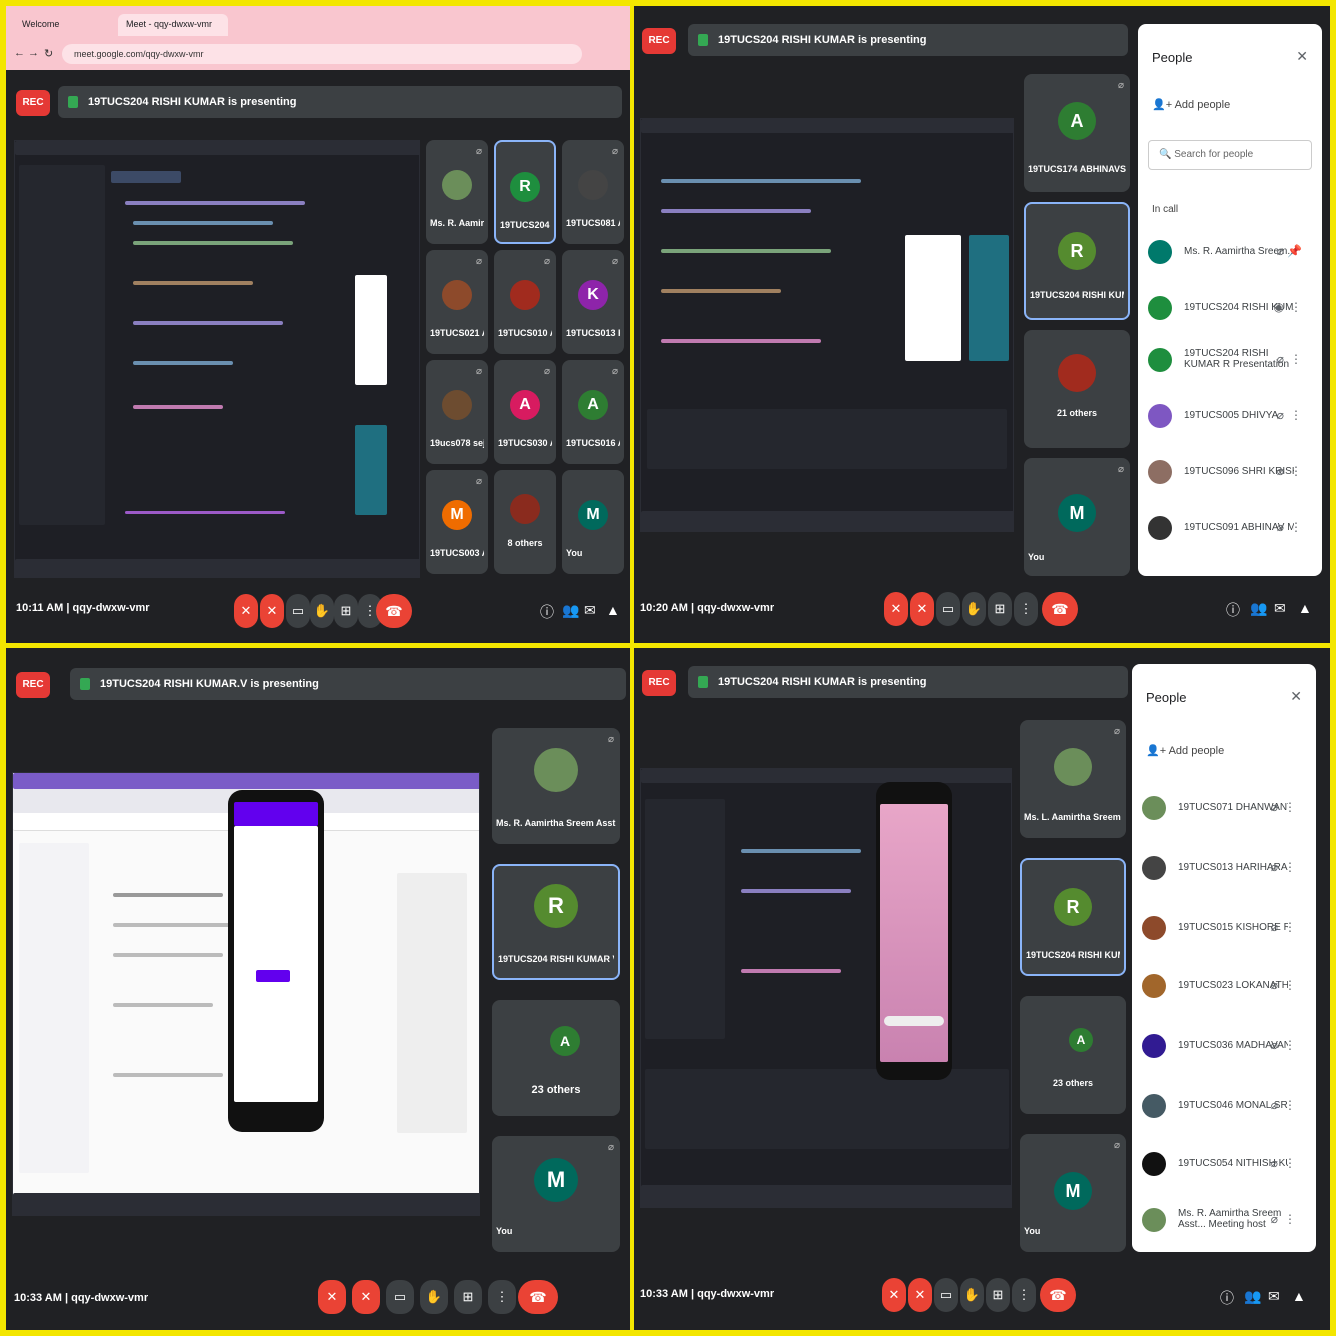 The width and height of the screenshot is (1336, 1336). Describe the element at coordinates (1230, 473) in the screenshot. I see `person-row: 19TUCS096 SHRI KRISHN...⌀⋮` at that location.